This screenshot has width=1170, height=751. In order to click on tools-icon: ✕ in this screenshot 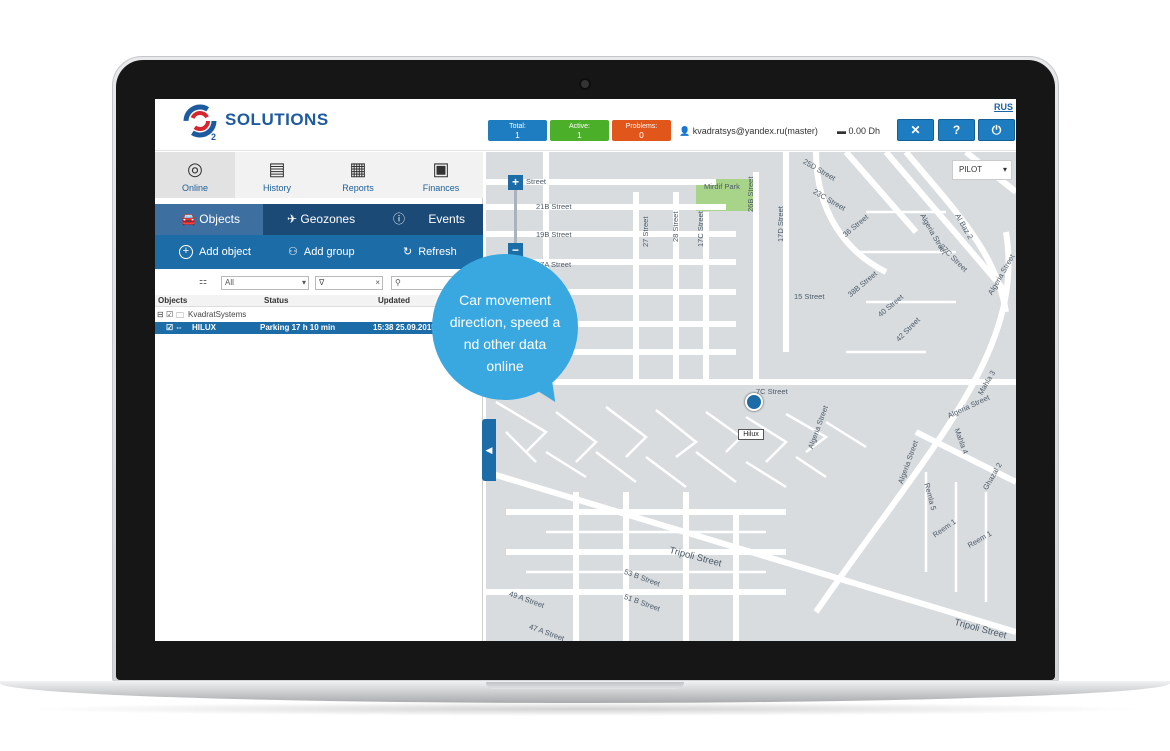, I will do `click(915, 130)`.